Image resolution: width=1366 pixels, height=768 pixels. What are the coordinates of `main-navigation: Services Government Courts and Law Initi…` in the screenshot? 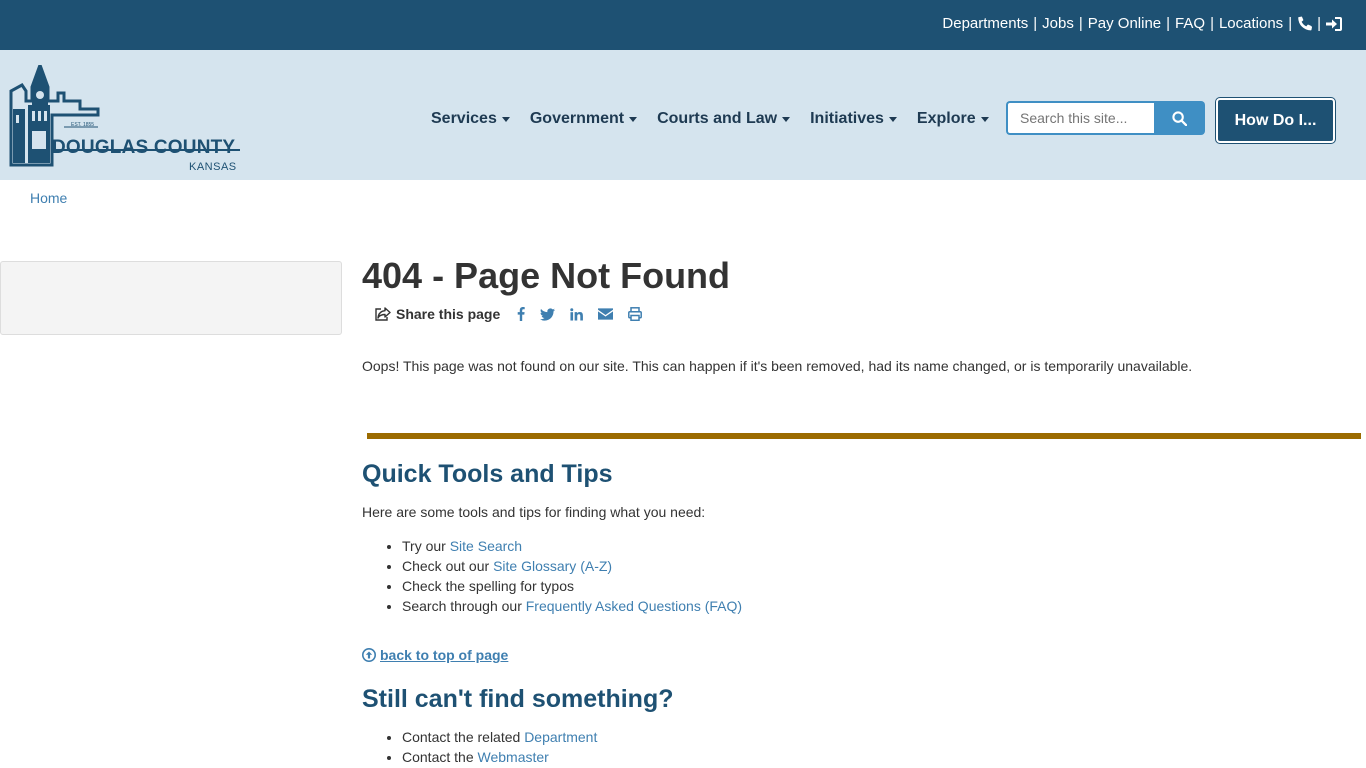 It's located at (720, 119).